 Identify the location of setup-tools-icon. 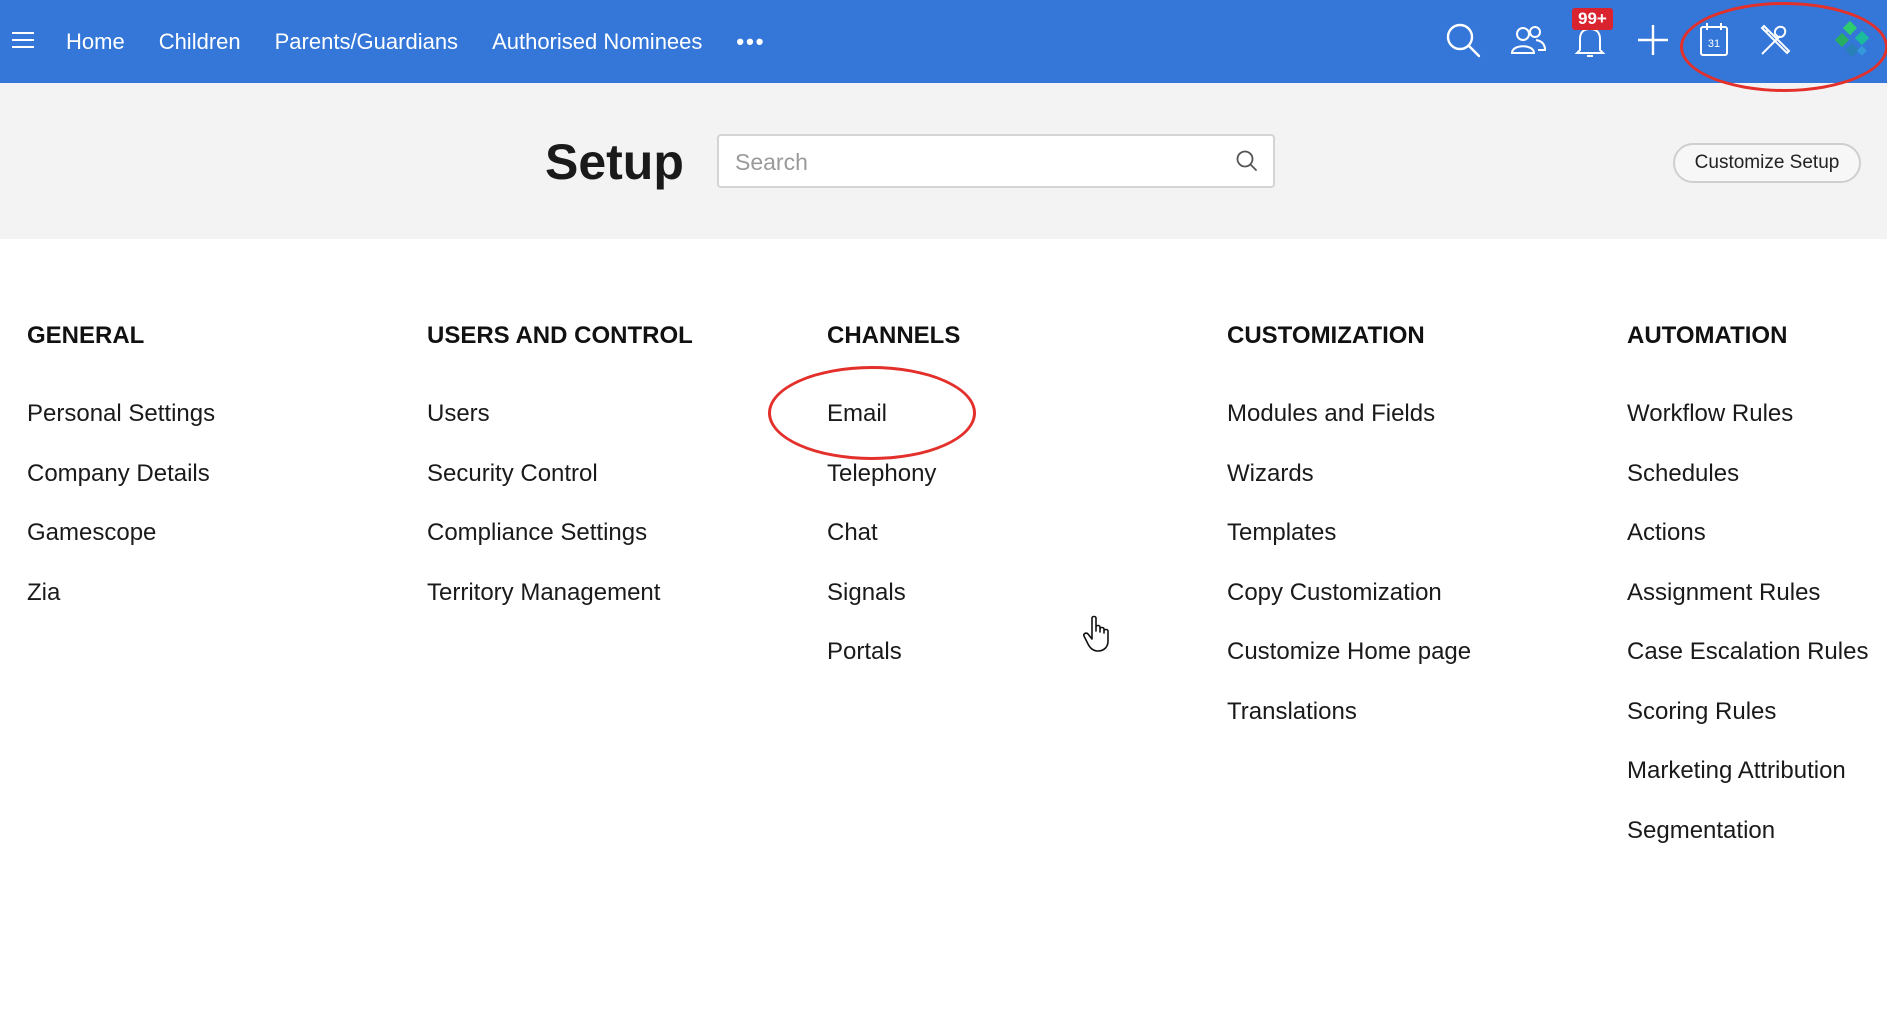
(1776, 40).